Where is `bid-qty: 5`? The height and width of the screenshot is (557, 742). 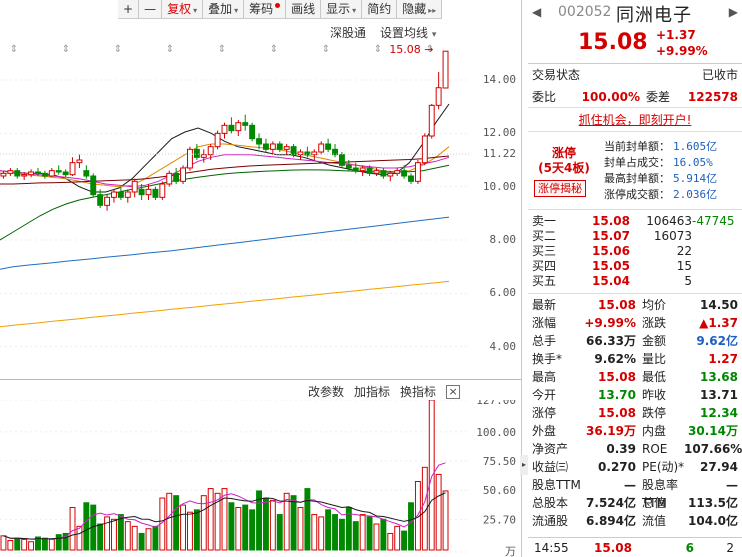 bid-qty: 5 is located at coordinates (688, 281).